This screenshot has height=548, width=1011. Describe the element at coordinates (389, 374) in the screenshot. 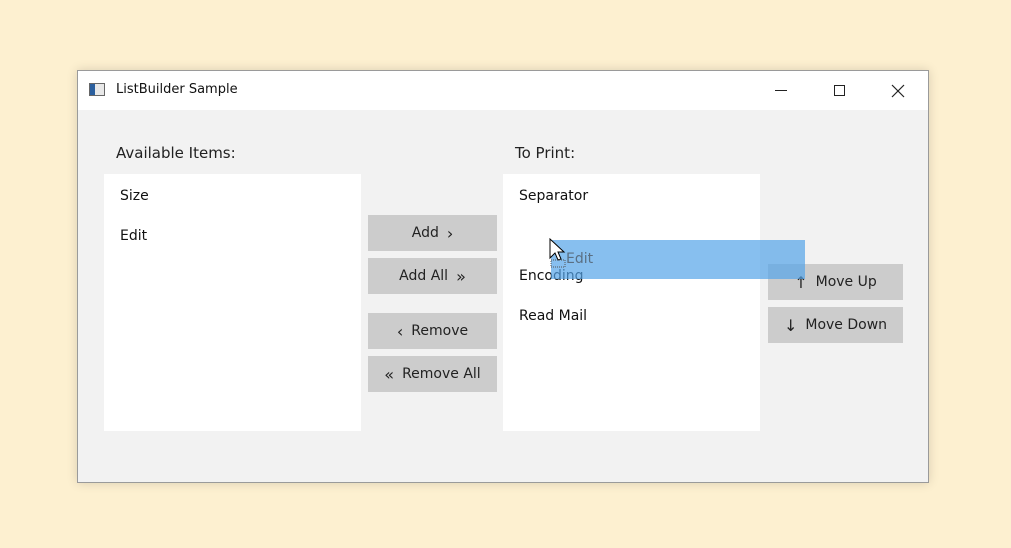

I see `double-chevron-left-icon: «` at that location.